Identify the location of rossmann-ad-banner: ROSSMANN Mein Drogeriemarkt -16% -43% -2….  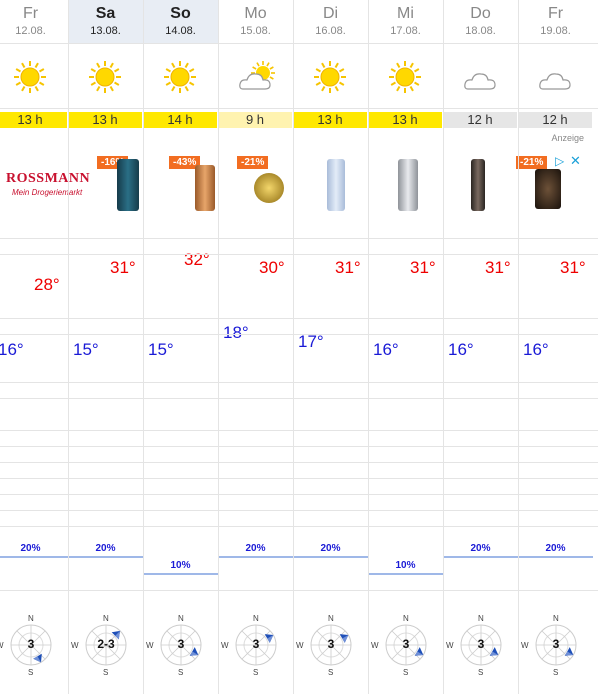
(291, 183).